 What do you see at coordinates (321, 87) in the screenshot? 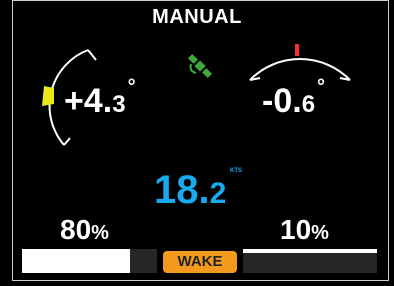
I see `pitch-degree: °` at bounding box center [321, 87].